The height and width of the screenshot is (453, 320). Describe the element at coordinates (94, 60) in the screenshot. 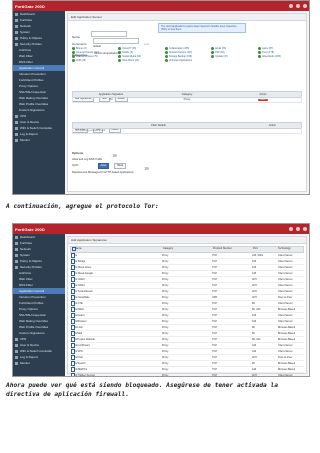

I see `category-item: VoIP (26)` at that location.